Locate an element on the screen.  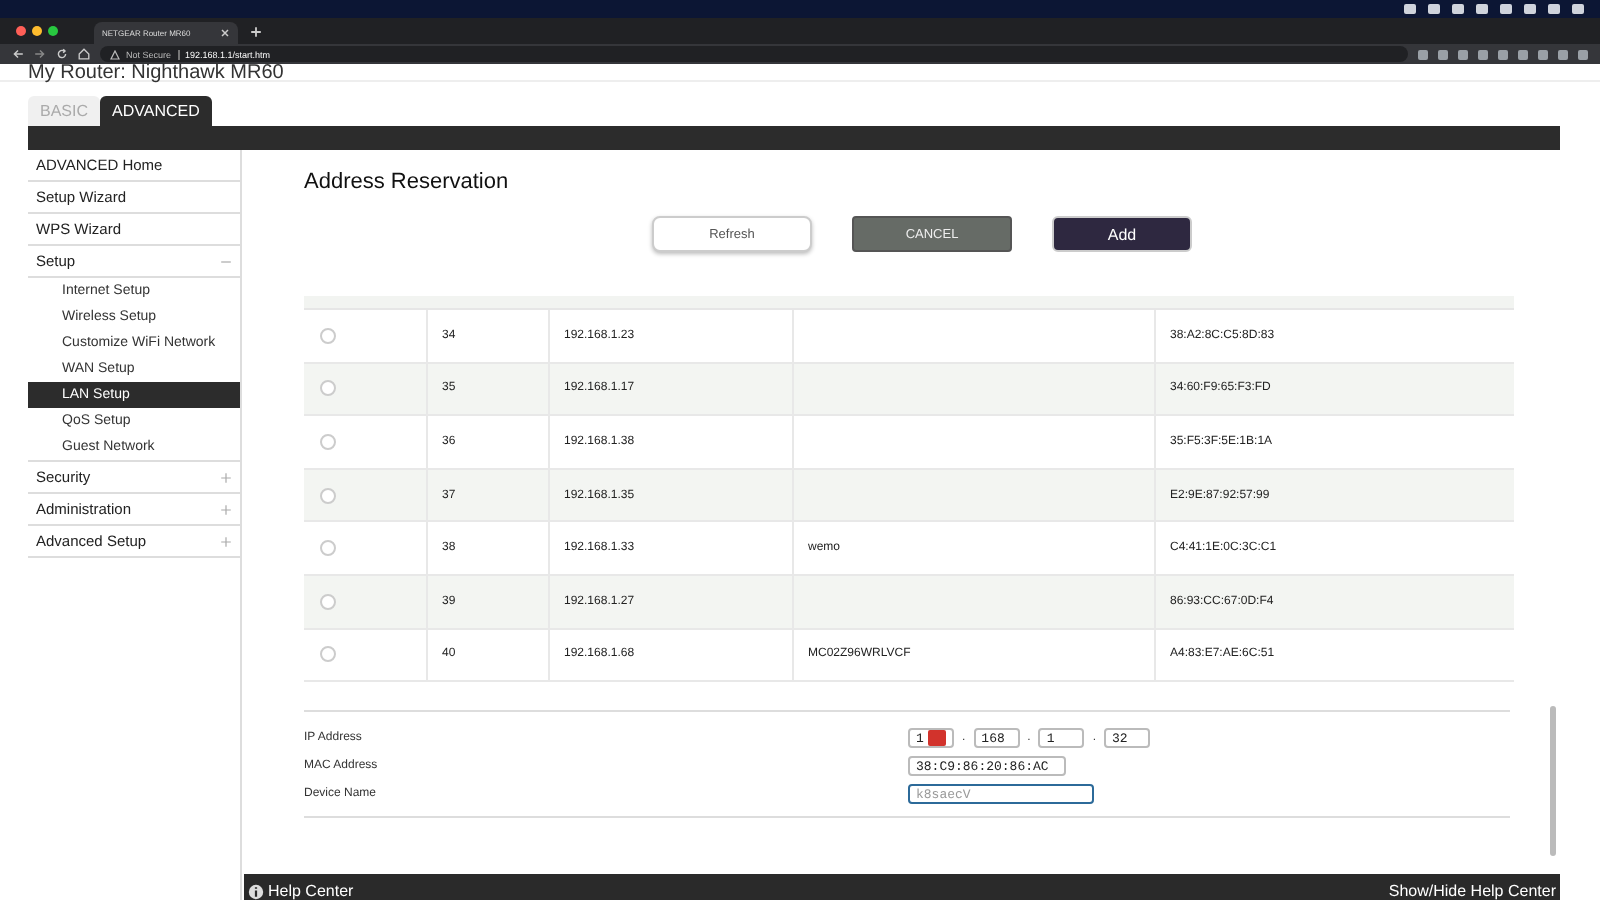
forward-arrow-icon is located at coordinates (40, 54).